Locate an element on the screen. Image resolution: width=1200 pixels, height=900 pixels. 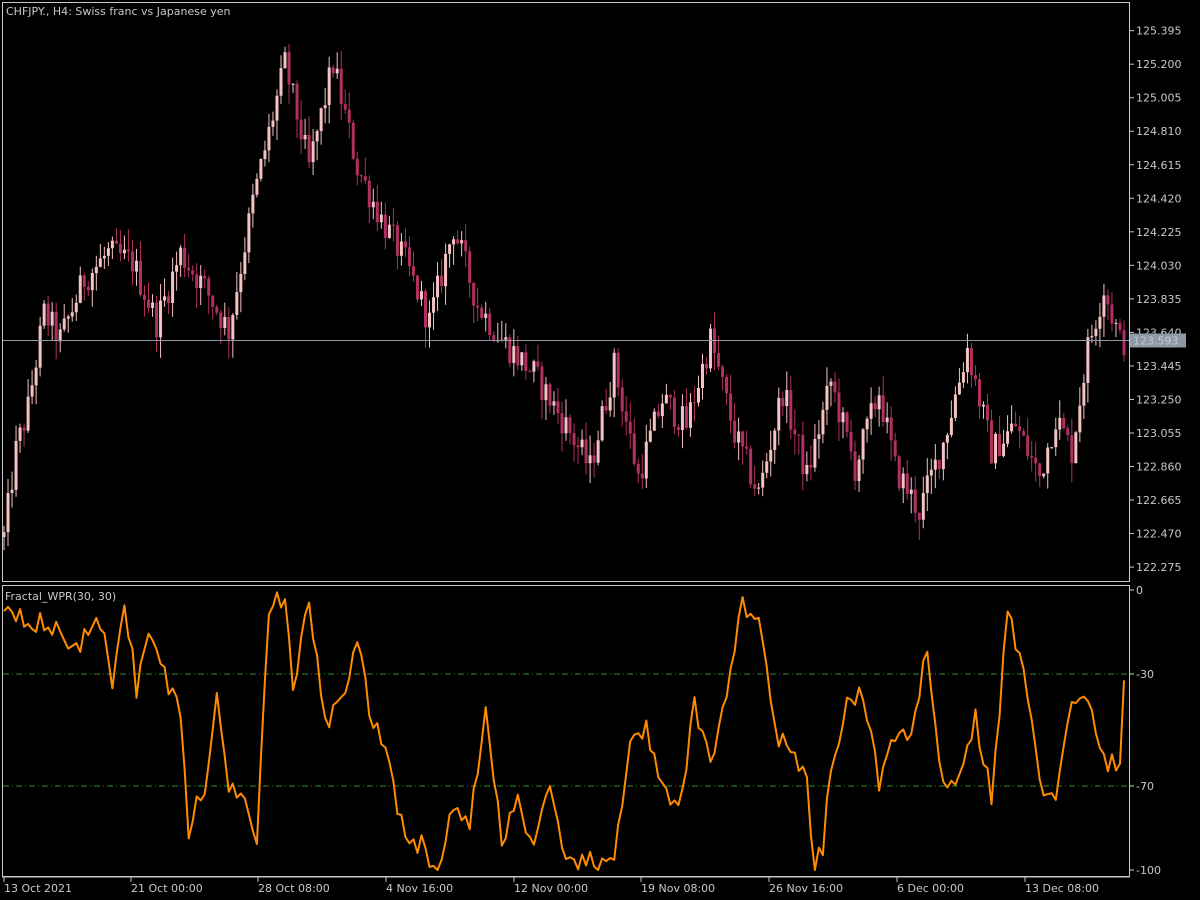
price-tick-label: 124.615 is located at coordinates (1159, 165).